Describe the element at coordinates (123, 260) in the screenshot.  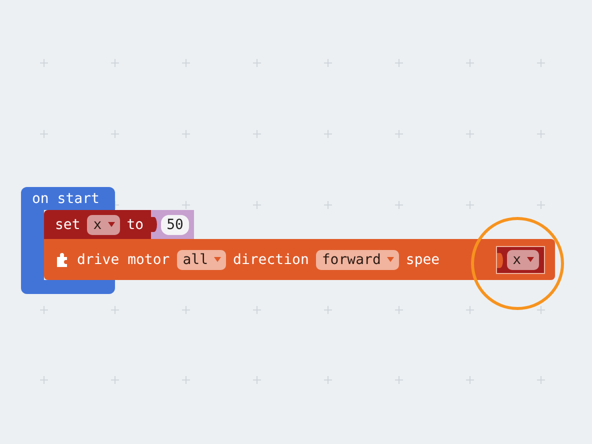
I see `block-text: drive motor` at that location.